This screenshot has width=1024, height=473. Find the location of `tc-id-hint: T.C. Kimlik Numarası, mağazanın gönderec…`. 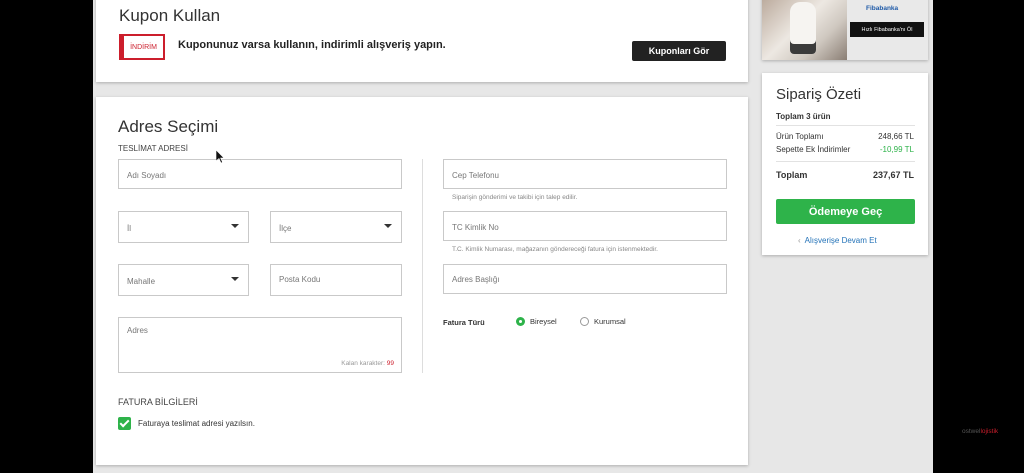

tc-id-hint: T.C. Kimlik Numarası, mağazanın gönderec… is located at coordinates (555, 249).